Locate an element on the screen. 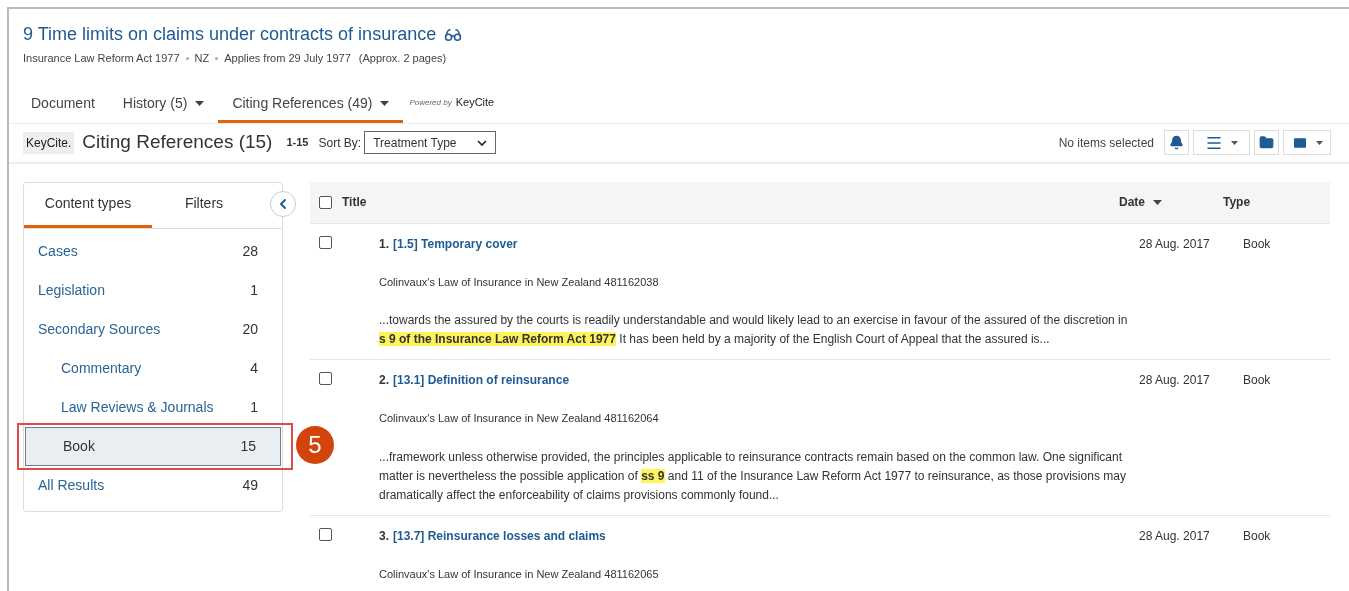 The height and width of the screenshot is (591, 1349). list-options-button is located at coordinates (1221, 142).